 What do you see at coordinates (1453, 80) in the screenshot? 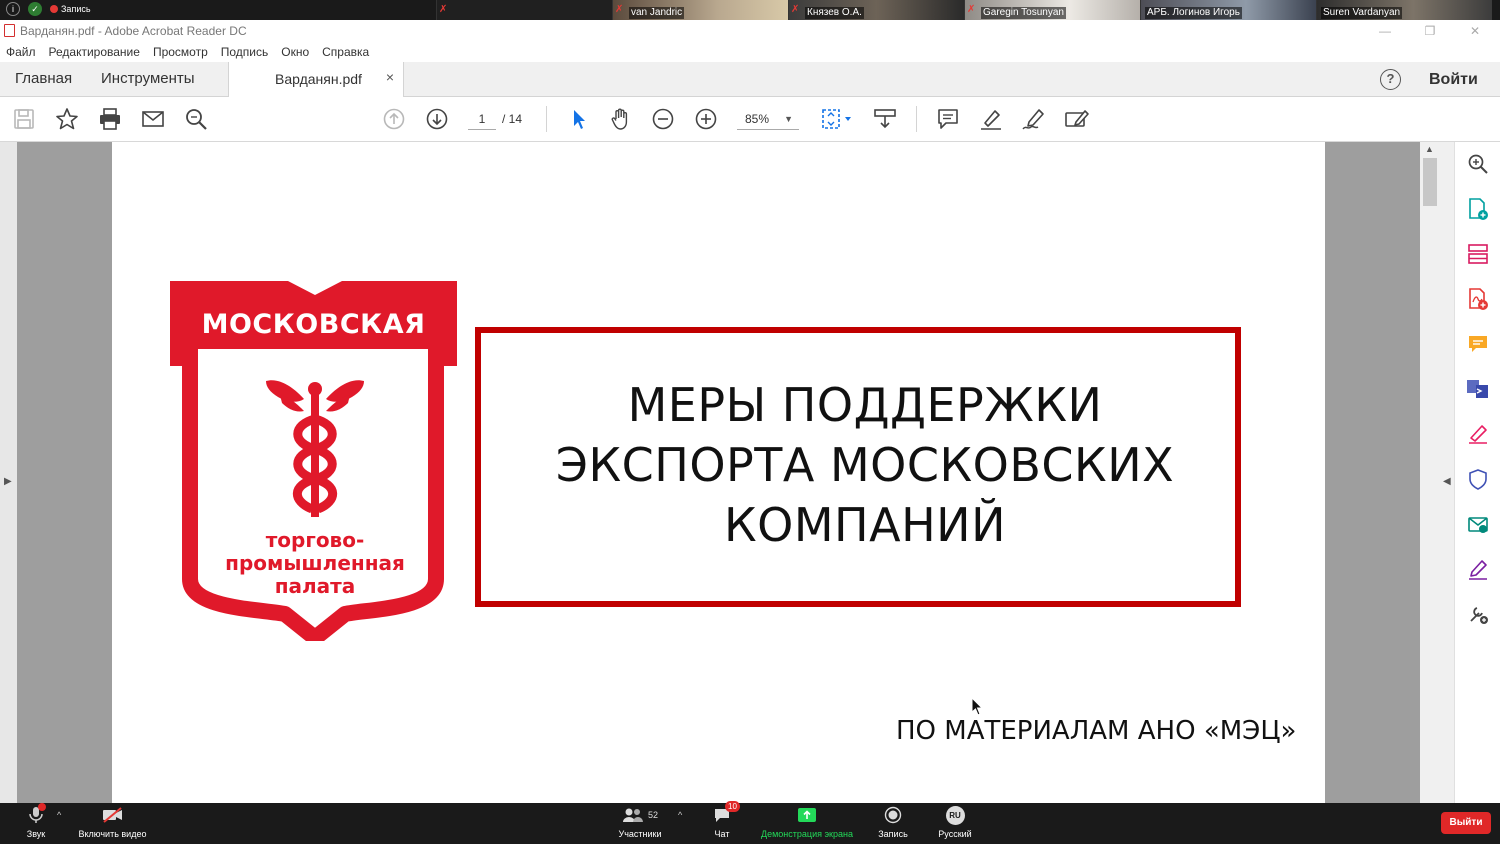
I see `signin-button: Войти` at bounding box center [1453, 80].